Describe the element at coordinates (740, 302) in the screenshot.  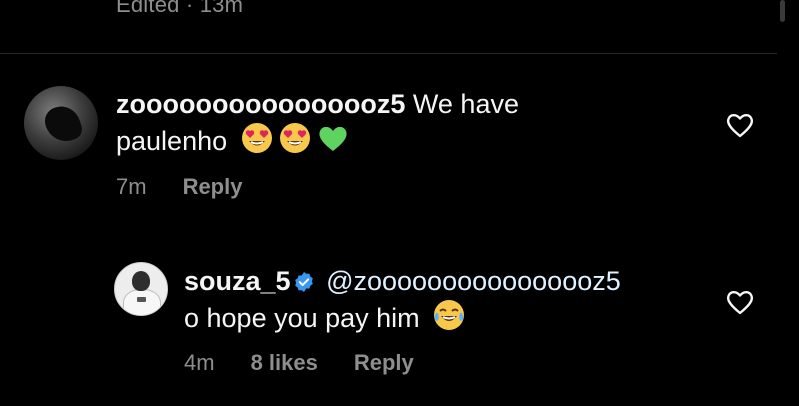
I see `reply-like-heart-icon` at that location.